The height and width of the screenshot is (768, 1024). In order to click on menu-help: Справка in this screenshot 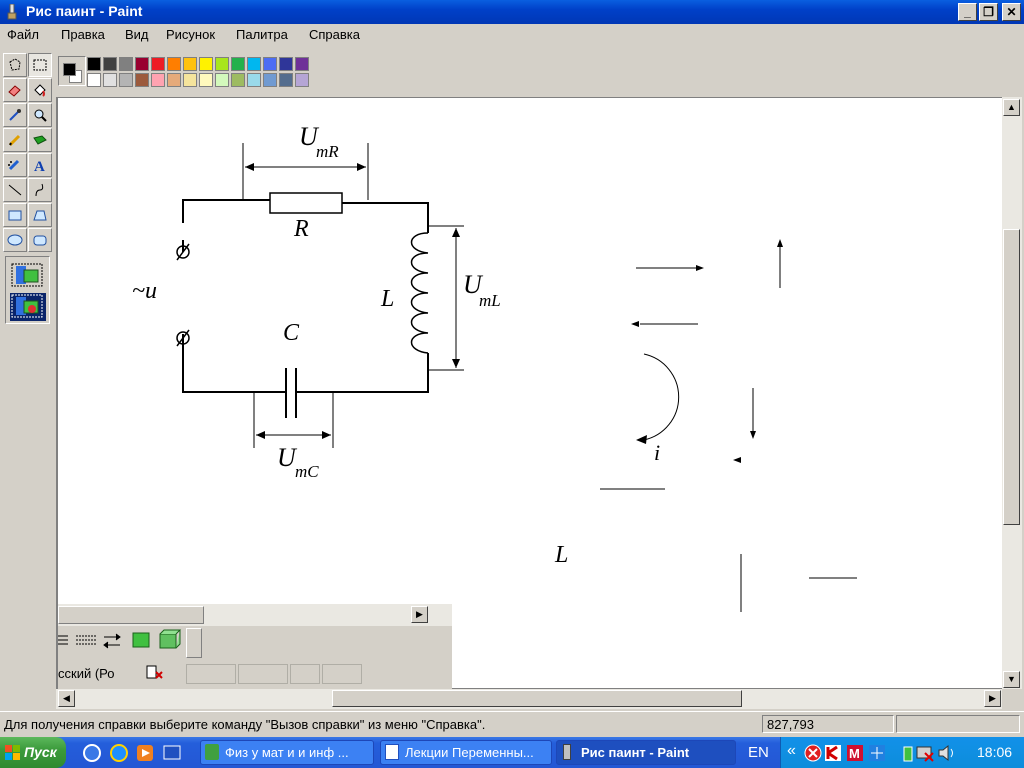, I will do `click(334, 34)`.